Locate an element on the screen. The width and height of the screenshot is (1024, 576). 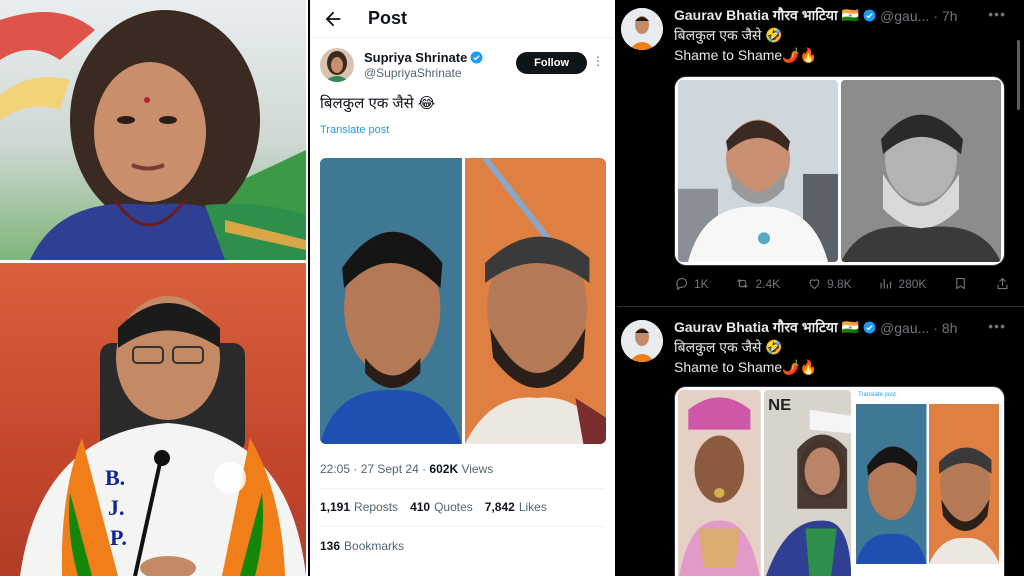
quotes-label: Quotes is located at coordinates (453, 507).